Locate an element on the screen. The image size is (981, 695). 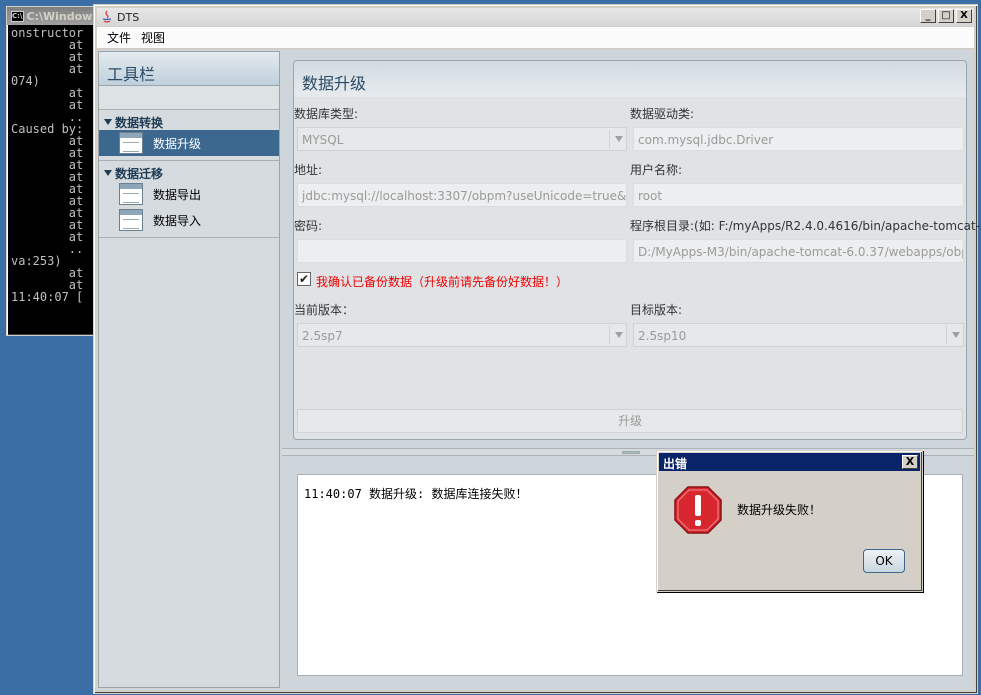
menu-view: 视图 is located at coordinates (153, 37).